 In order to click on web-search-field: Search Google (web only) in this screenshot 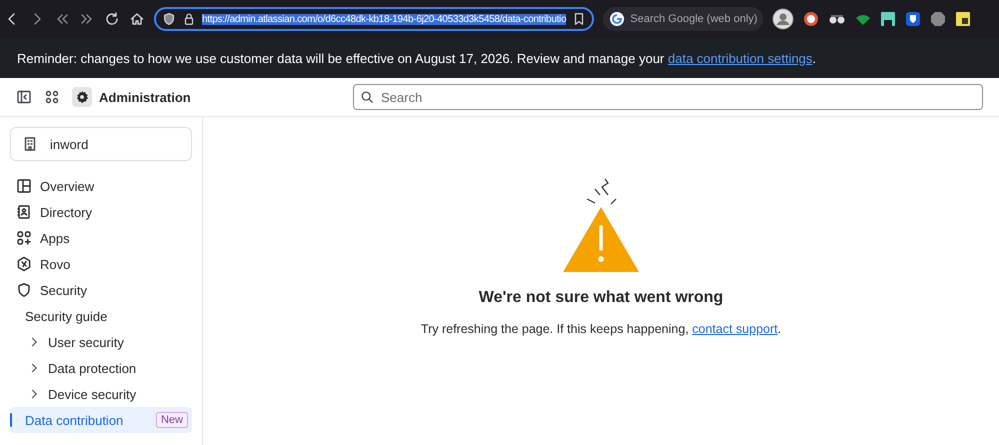, I will do `click(683, 19)`.